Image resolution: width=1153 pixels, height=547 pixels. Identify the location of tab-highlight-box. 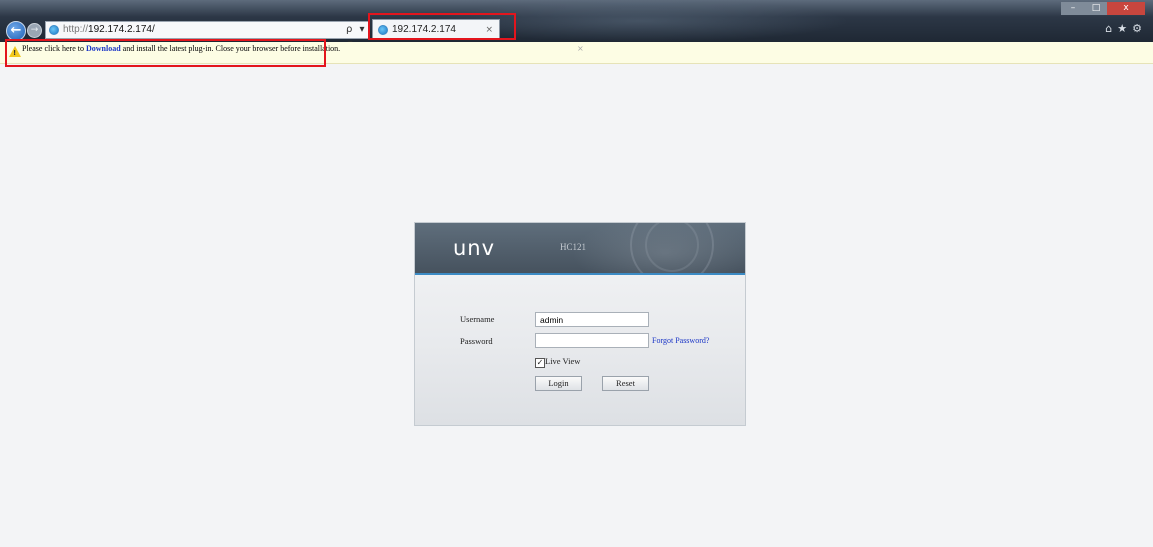
(442, 26).